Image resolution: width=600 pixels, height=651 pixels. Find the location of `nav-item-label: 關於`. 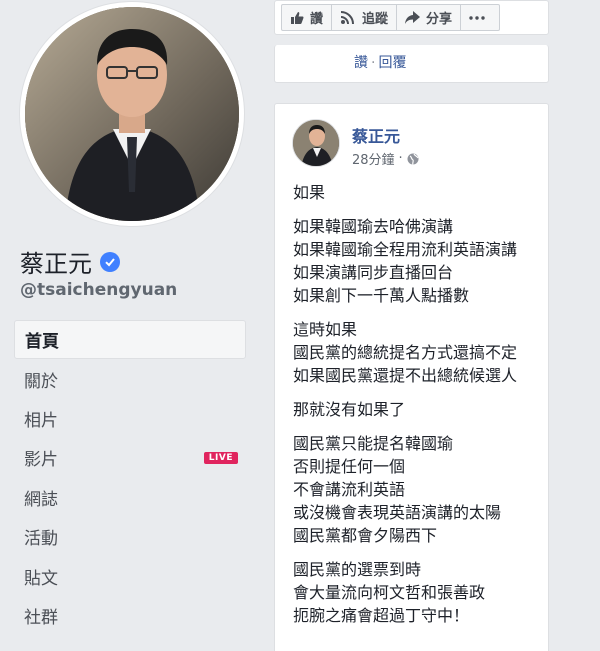

nav-item-label: 關於 is located at coordinates (41, 381).